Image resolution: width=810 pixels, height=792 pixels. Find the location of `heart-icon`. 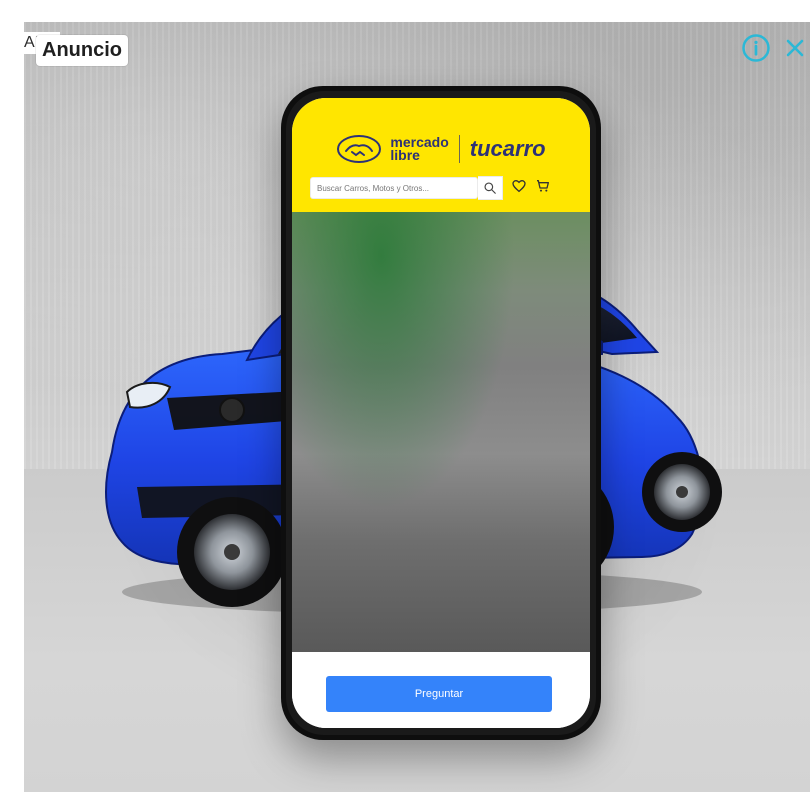

heart-icon is located at coordinates (519, 185).